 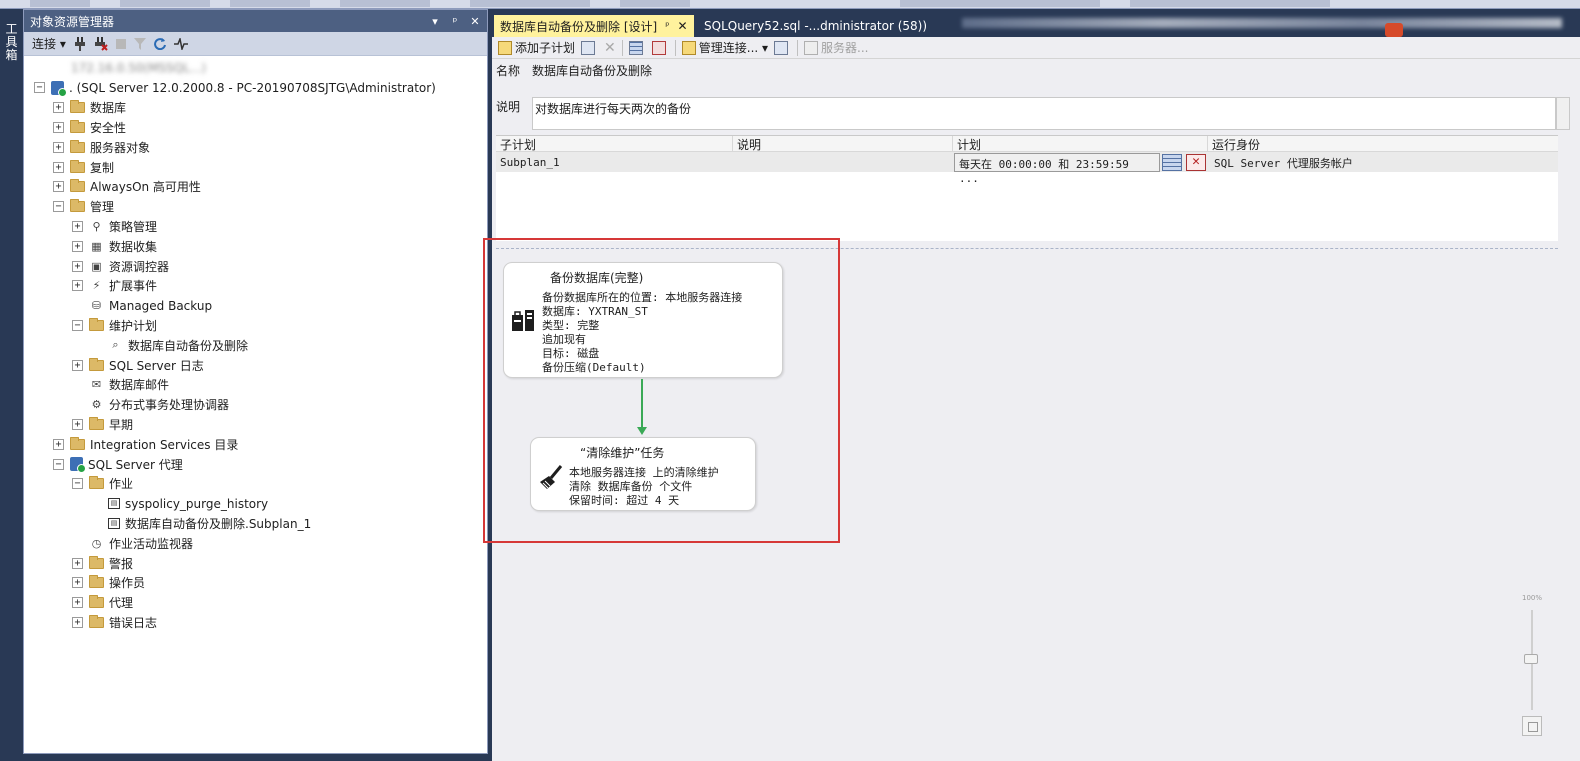 What do you see at coordinates (138, 365) in the screenshot?
I see `tree-node: + SQL Server 日志` at bounding box center [138, 365].